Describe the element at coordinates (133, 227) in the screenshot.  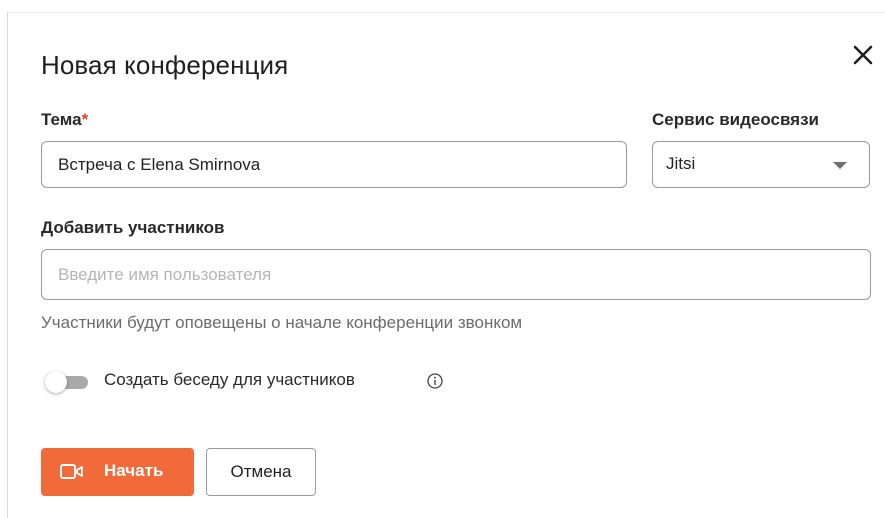
I see `participants-label: Добавить участников` at that location.